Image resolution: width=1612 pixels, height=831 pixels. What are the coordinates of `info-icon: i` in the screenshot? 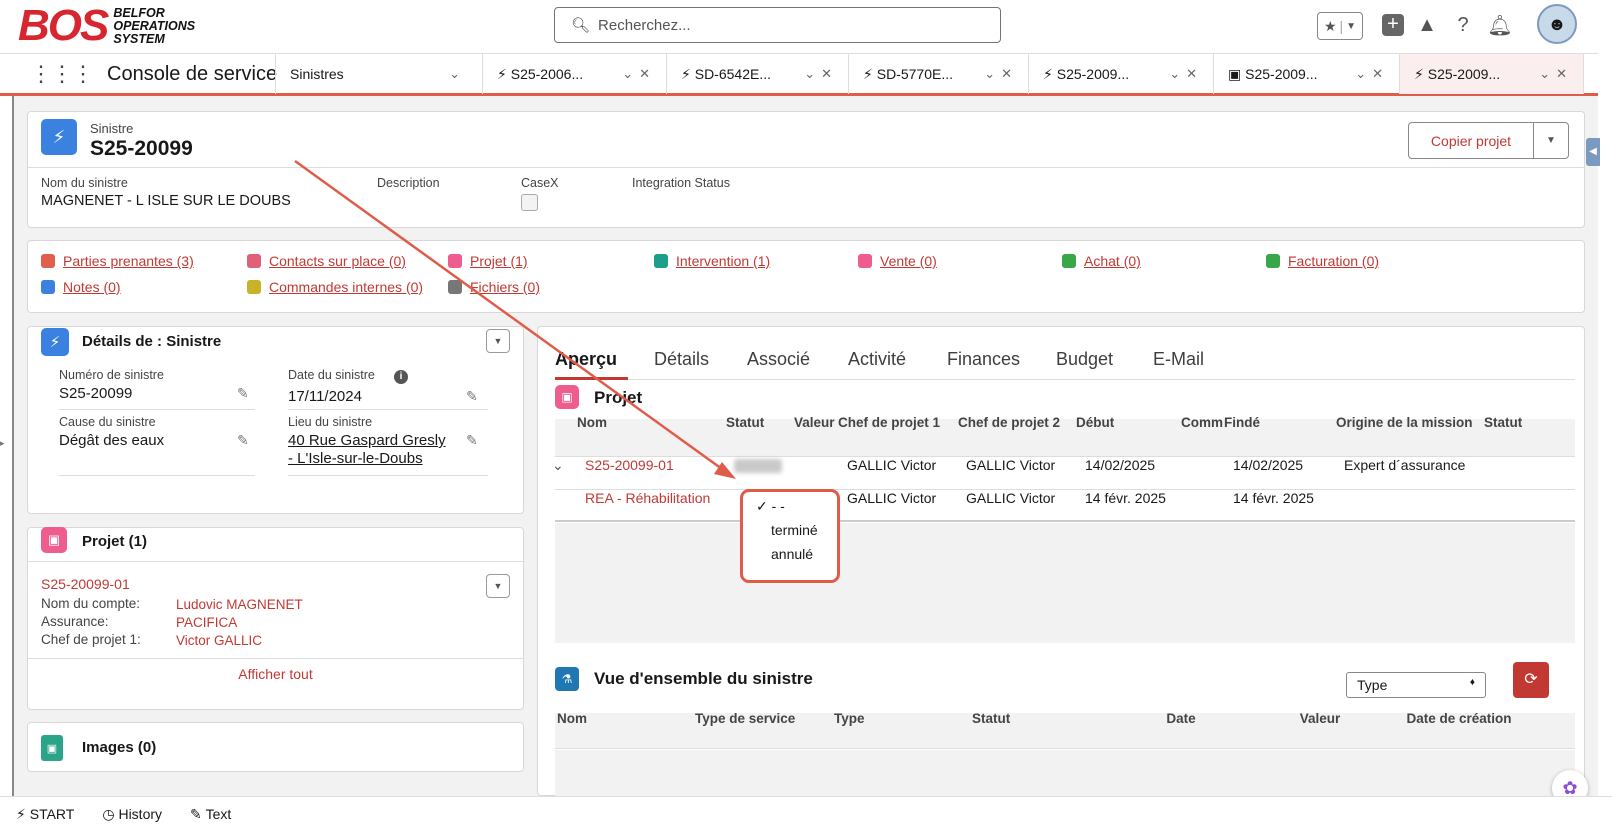 It's located at (401, 377).